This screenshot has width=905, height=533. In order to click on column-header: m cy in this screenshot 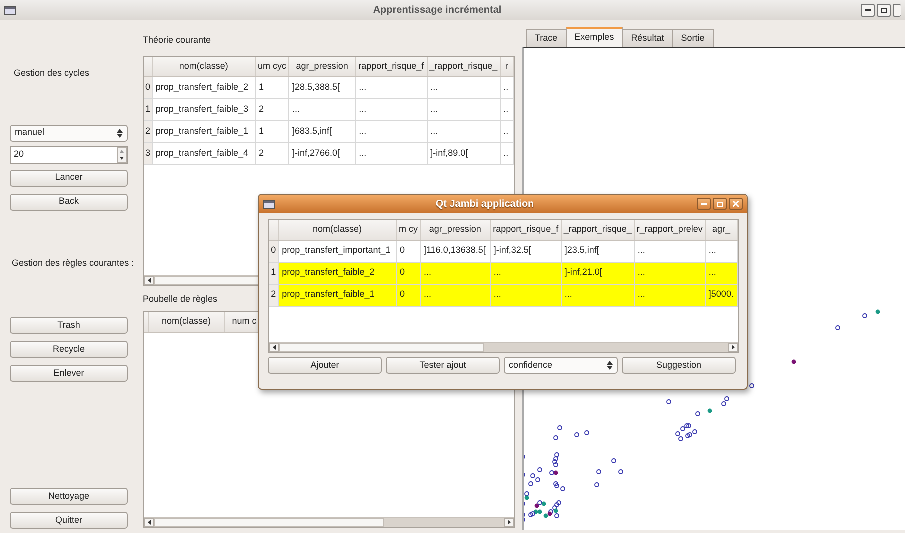, I will do `click(408, 230)`.